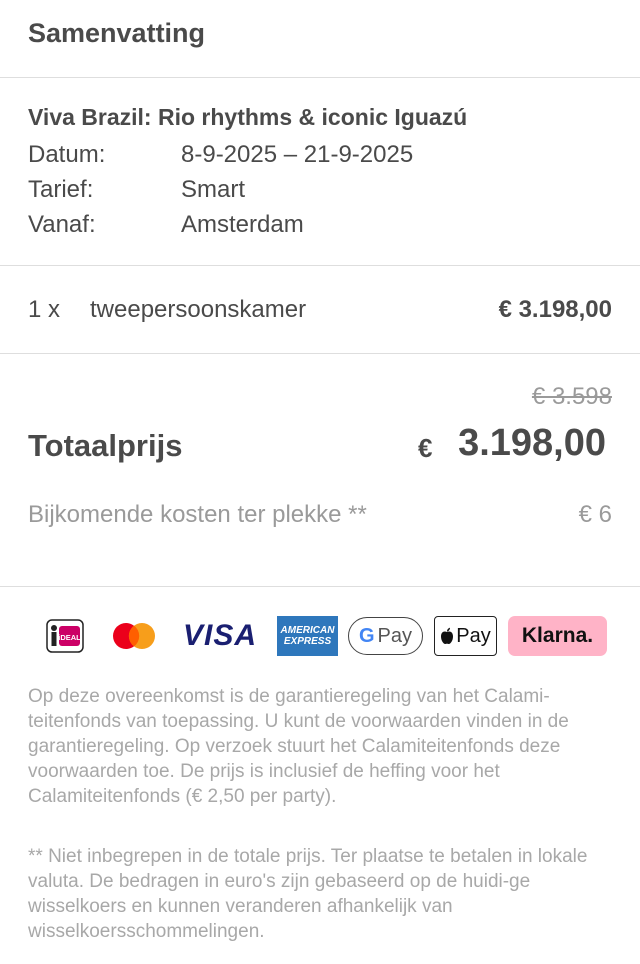 The height and width of the screenshot is (964, 640). I want to click on gpay-icon: G Pay, so click(385, 636).